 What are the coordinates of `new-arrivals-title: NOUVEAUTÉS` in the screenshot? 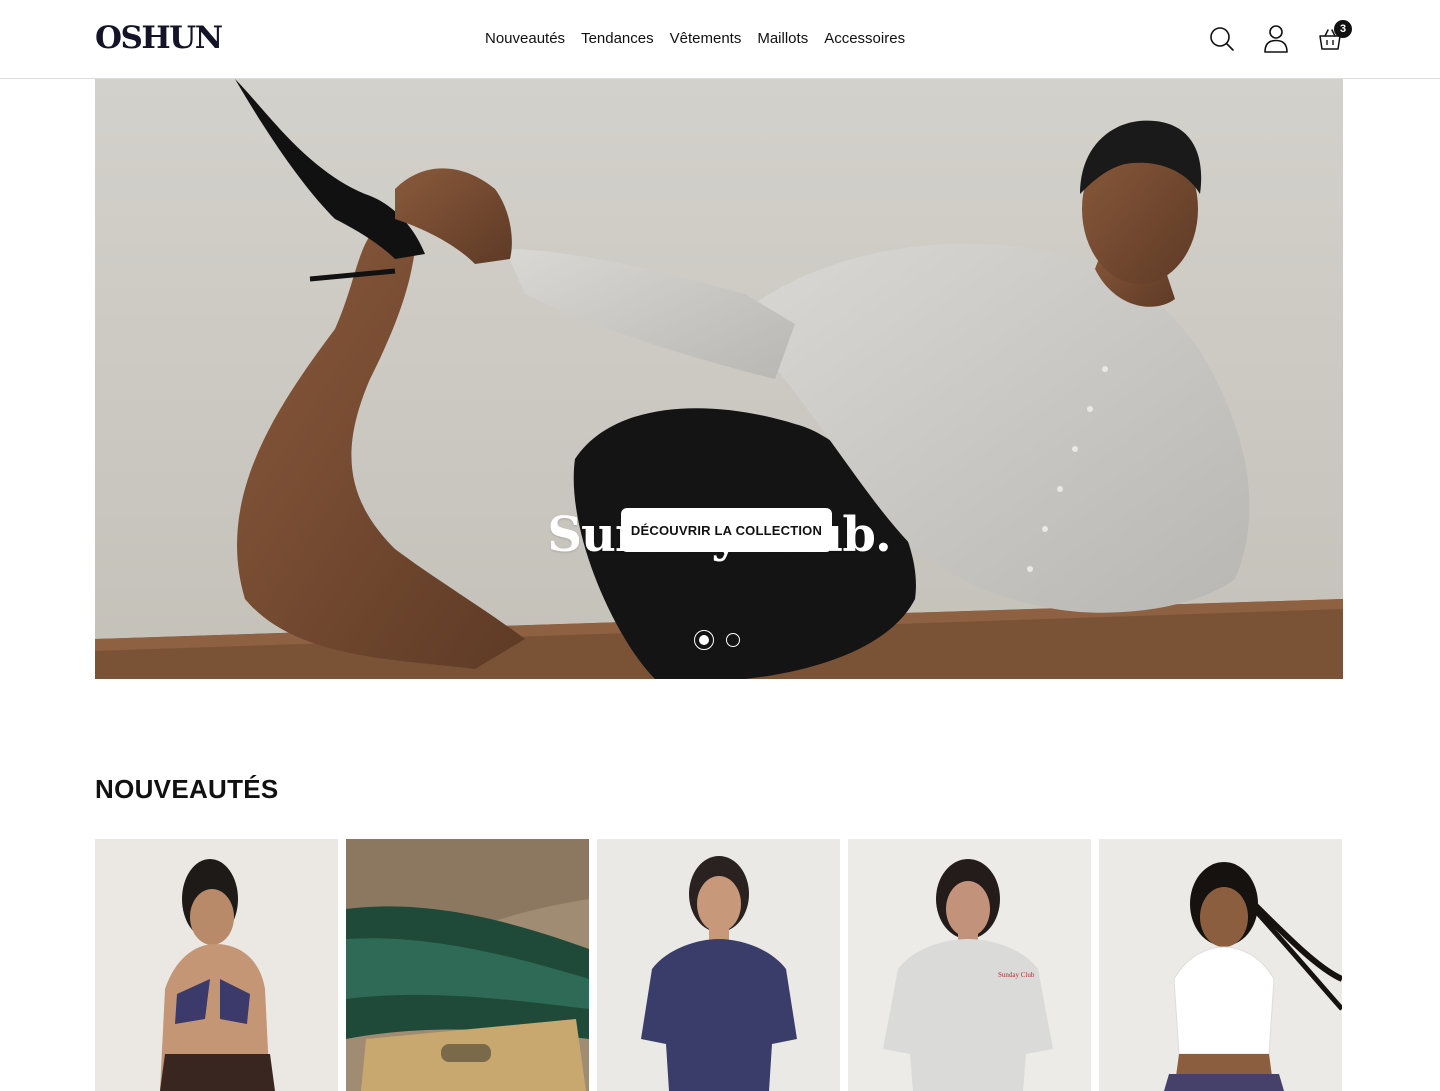 It's located at (187, 789).